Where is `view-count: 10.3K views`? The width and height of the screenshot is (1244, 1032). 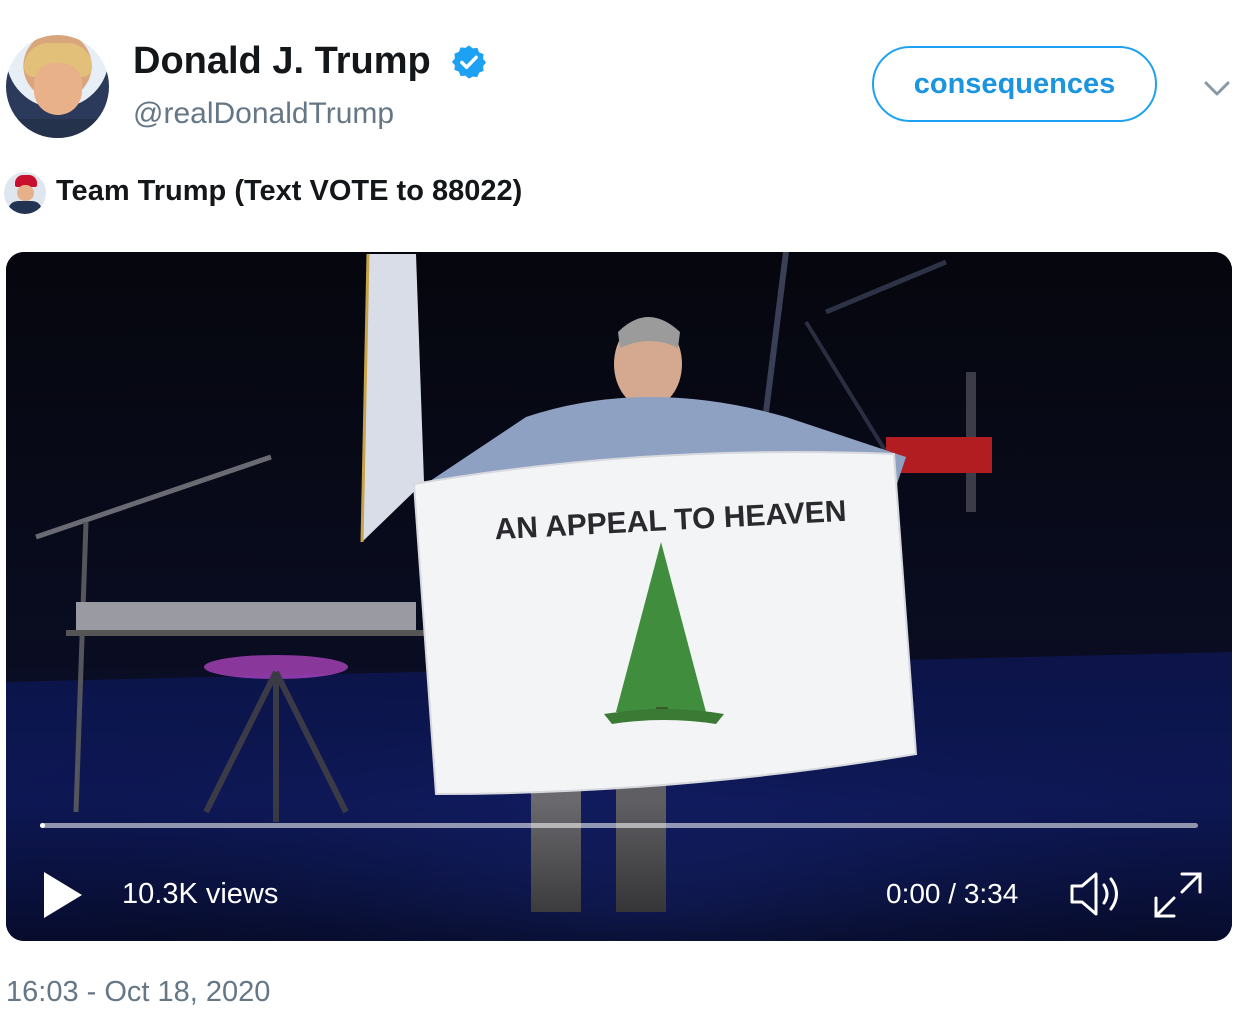 view-count: 10.3K views is located at coordinates (200, 894).